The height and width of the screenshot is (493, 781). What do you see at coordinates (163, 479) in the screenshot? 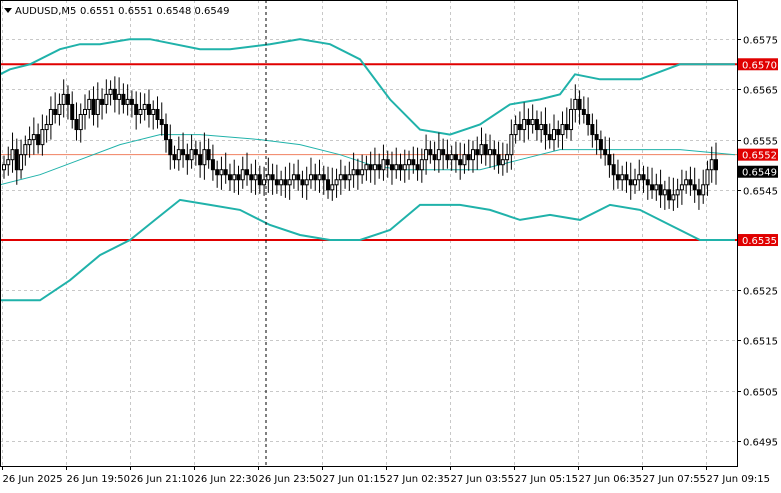
I see `x-tick-label: 26 Jun 21:10` at bounding box center [163, 479].